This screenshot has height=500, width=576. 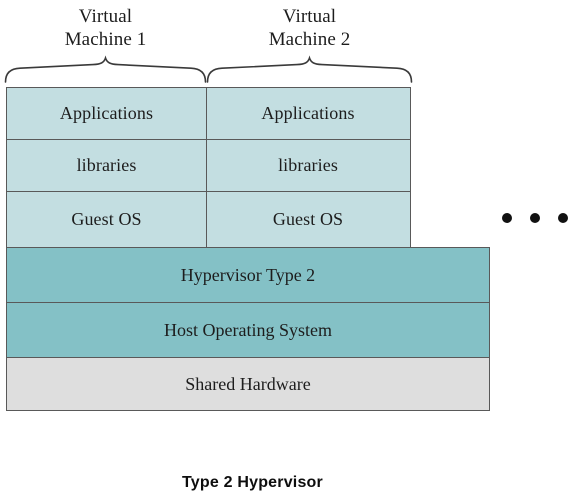 I want to click on vm2-applications-cell: Applications, so click(x=308, y=113).